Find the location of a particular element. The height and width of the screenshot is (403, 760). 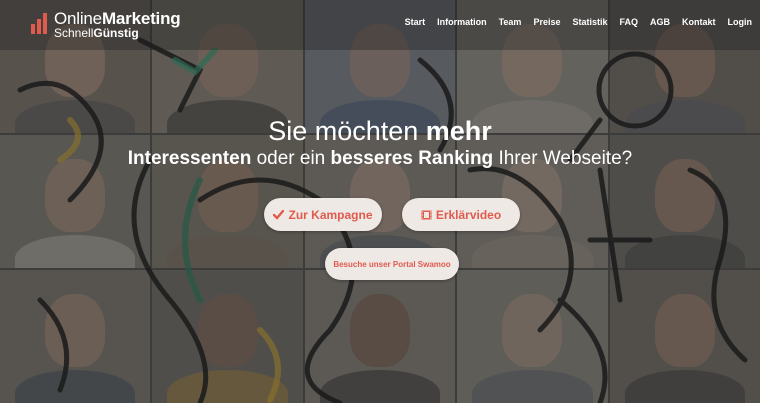

sub-bold-1: Interessenten is located at coordinates (189, 158).